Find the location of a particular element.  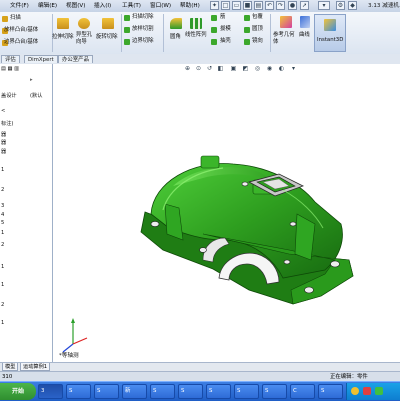

taskbar-item: 新 is located at coordinates (134, 391).